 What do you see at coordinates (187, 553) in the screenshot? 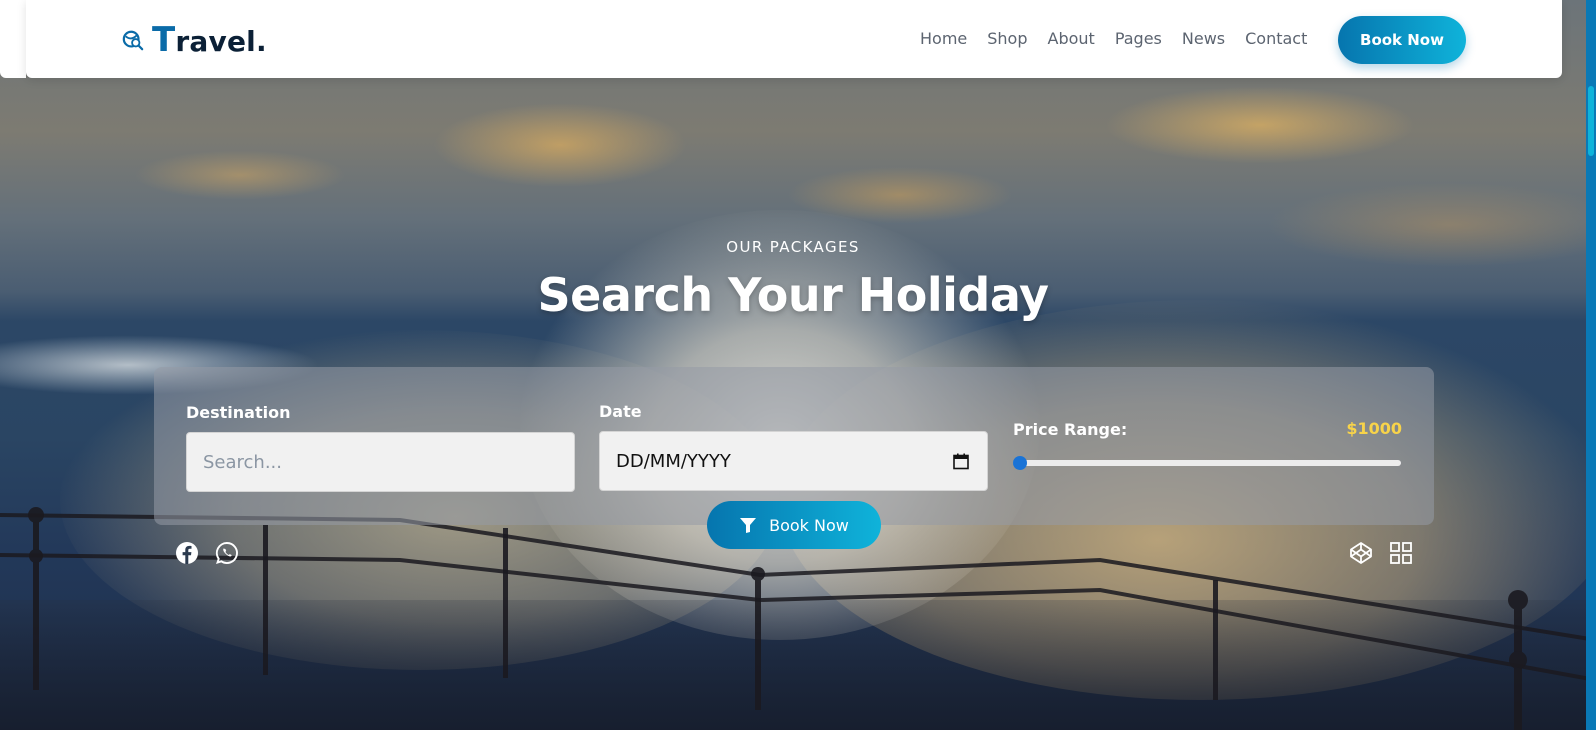
I see `facebook-icon` at bounding box center [187, 553].